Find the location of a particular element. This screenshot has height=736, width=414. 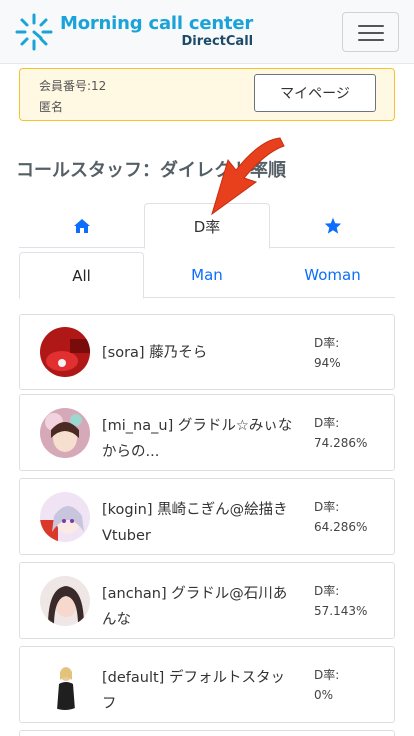

mypage-button: マイページ is located at coordinates (315, 93).